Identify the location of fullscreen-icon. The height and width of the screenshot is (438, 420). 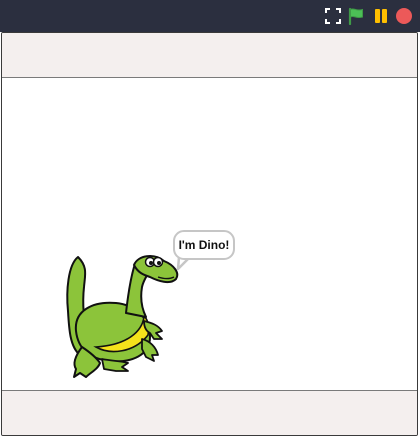
(333, 16).